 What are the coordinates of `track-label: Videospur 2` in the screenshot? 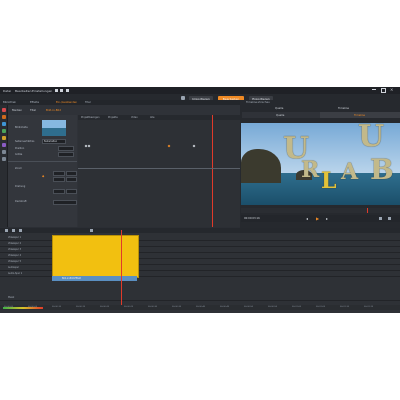 It's located at (14, 243).